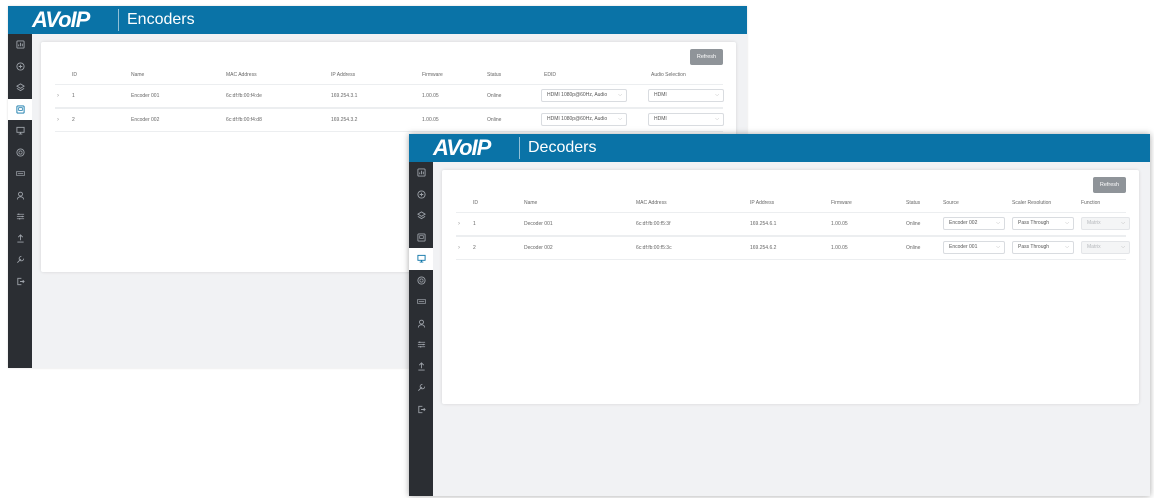 Image resolution: width=1154 pixels, height=498 pixels. What do you see at coordinates (951, 203) in the screenshot?
I see `col-source: Source` at bounding box center [951, 203].